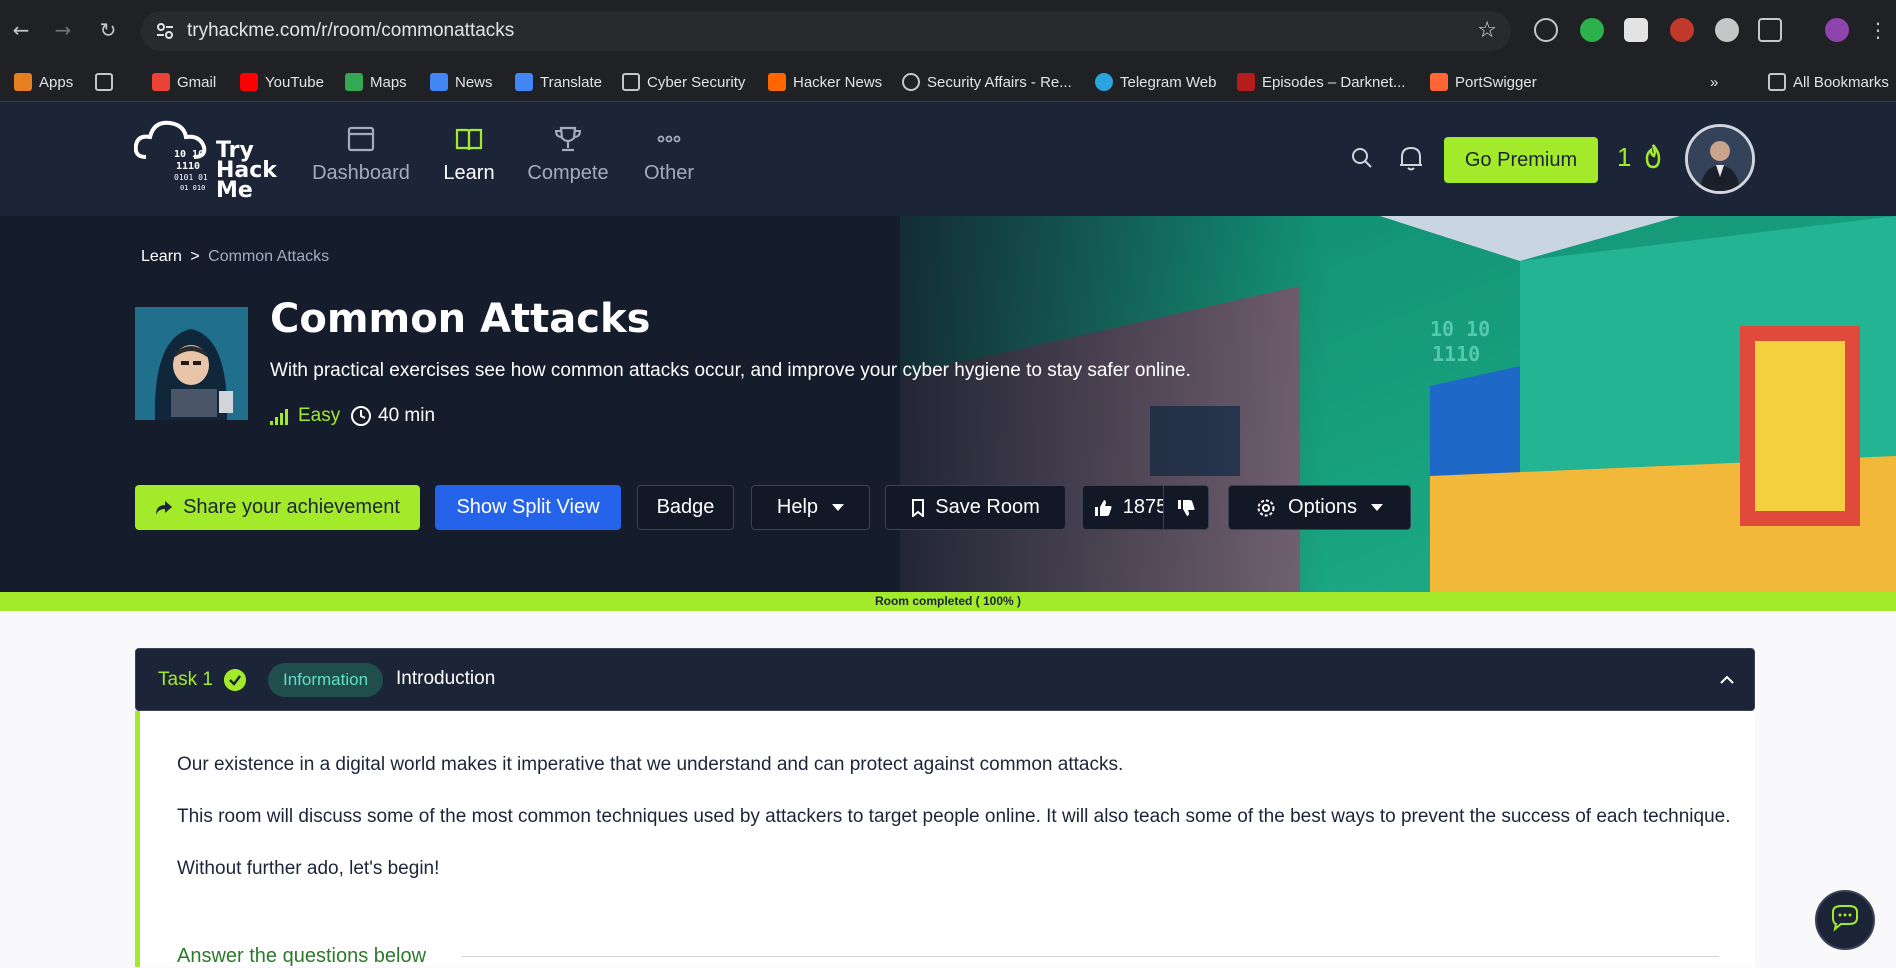 The image size is (1896, 968). Describe the element at coordinates (1636, 30) in the screenshot. I see `shield-extension-icon` at that location.